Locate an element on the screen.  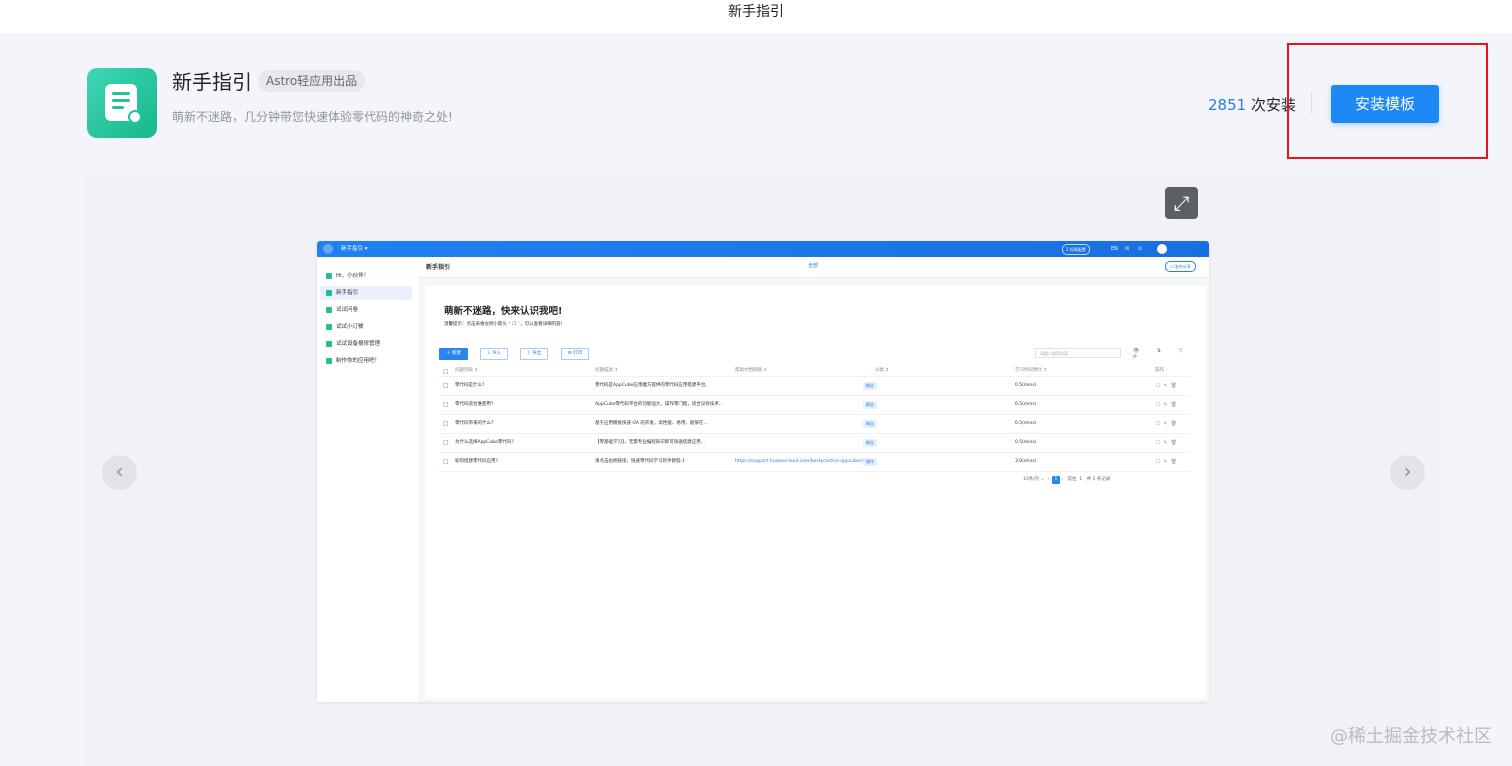
preview-share-button: ☐ 发布分享 is located at coordinates (1180, 266).